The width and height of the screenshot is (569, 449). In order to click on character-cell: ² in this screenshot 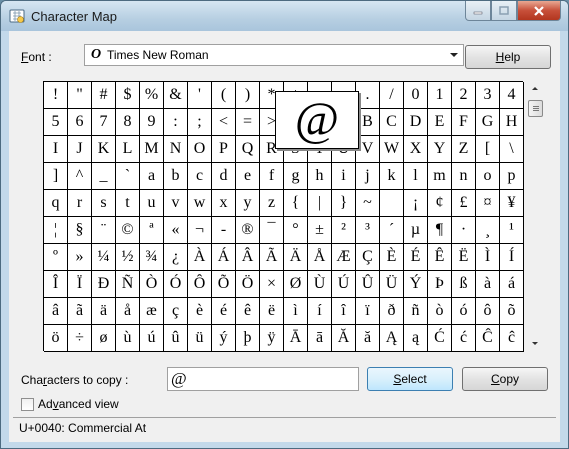, I will do `click(344, 230)`.